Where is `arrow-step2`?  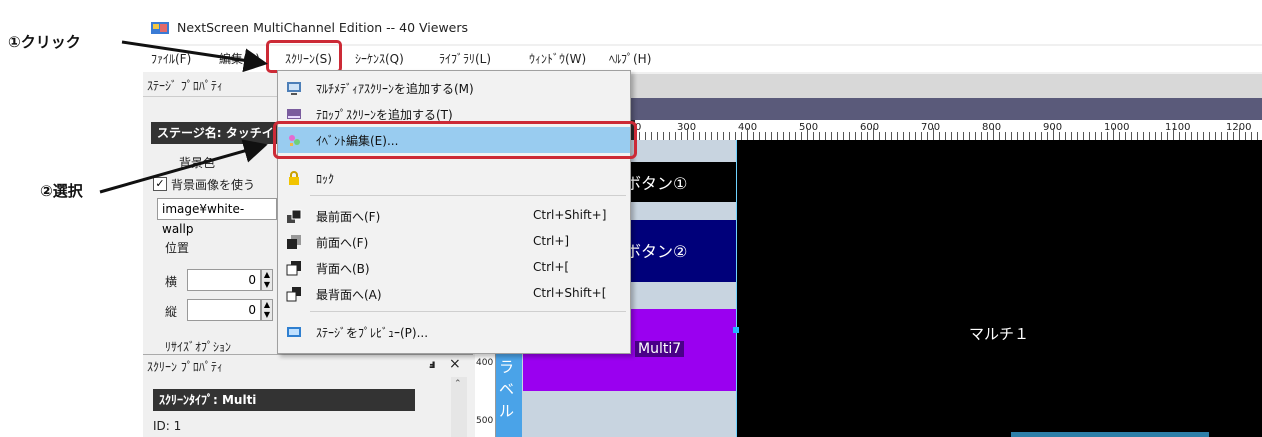
arrow-step2 is located at coordinates (183, 166).